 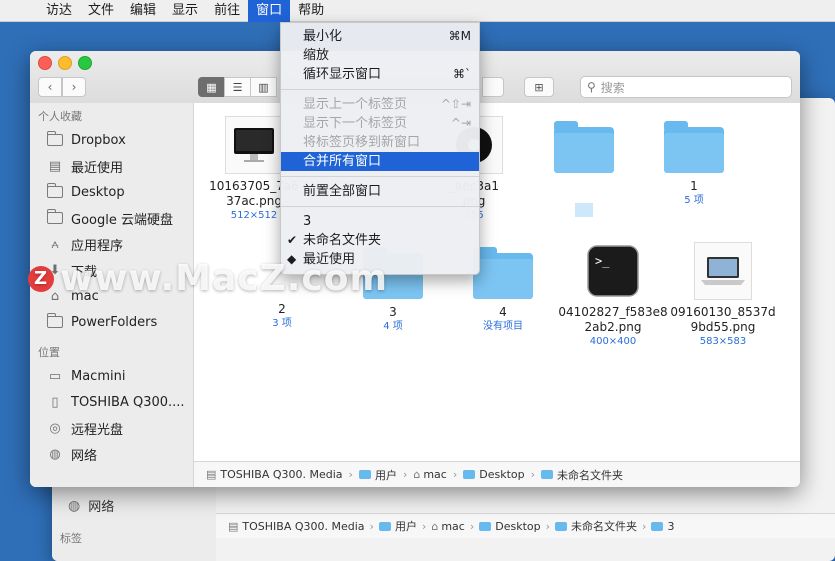 I want to click on list-view-button: ☰, so click(x=237, y=87).